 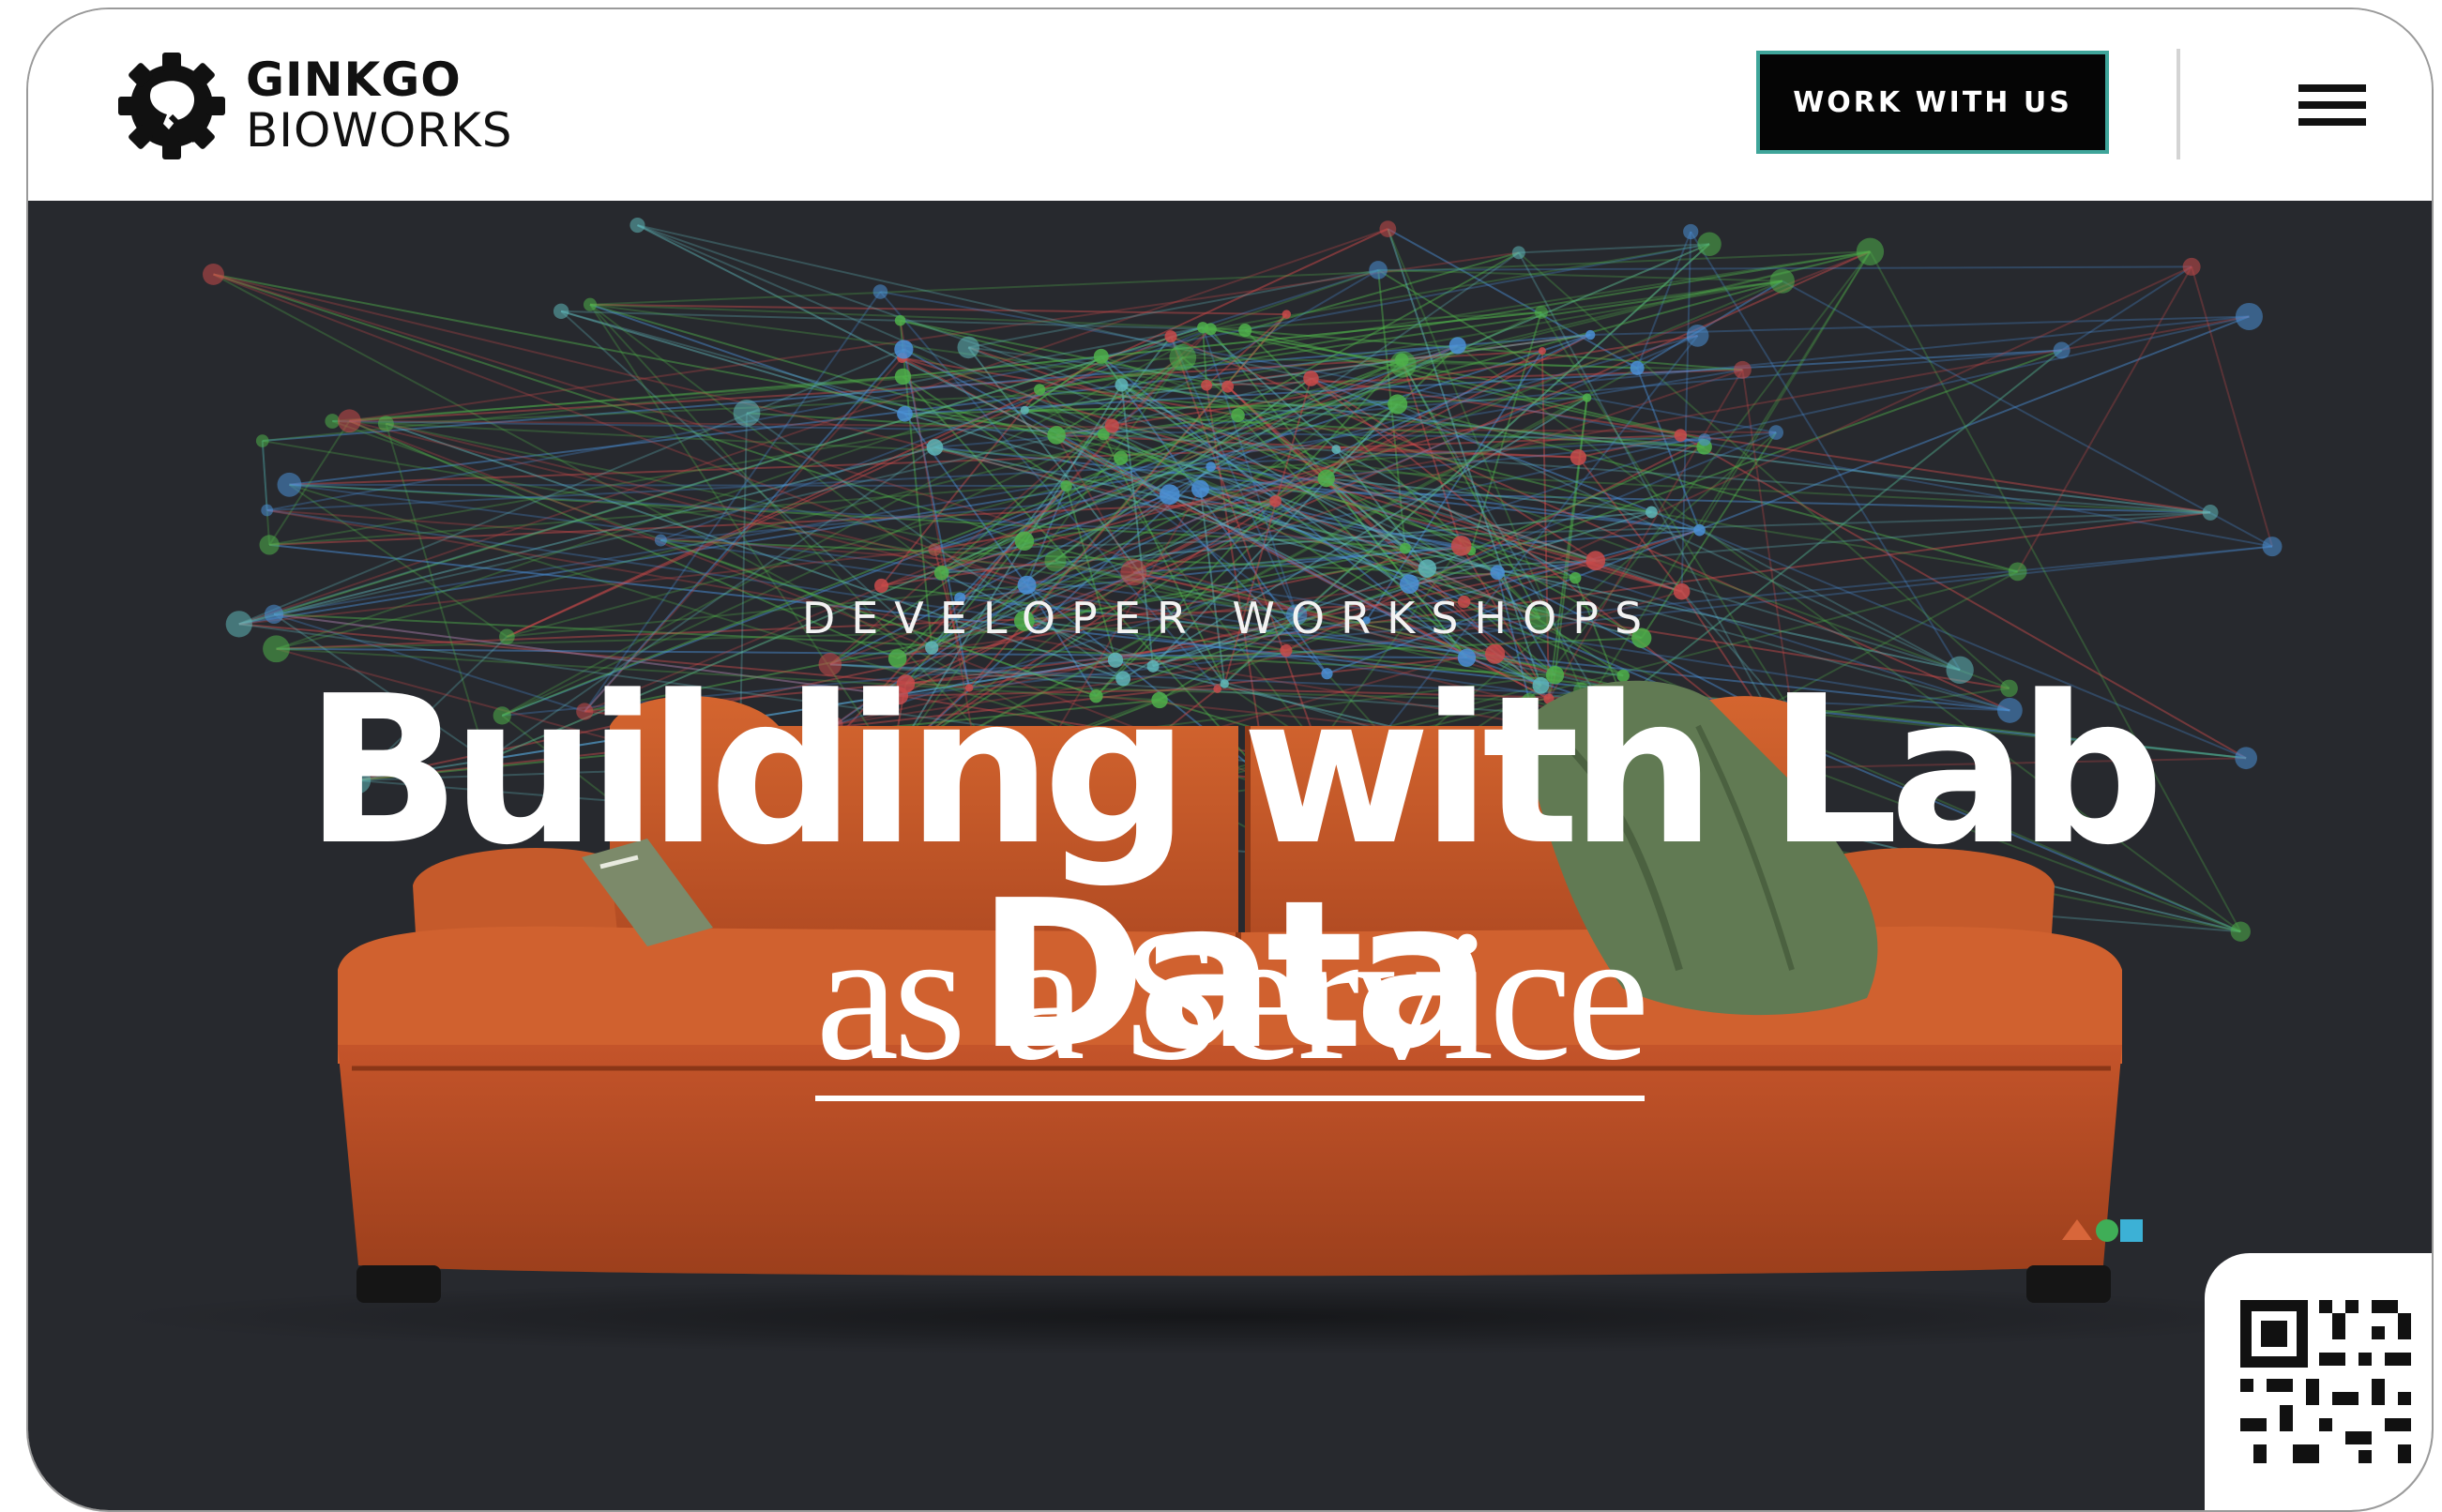 I want to click on work-with-us-button: WORK WITH US, so click(x=1932, y=102).